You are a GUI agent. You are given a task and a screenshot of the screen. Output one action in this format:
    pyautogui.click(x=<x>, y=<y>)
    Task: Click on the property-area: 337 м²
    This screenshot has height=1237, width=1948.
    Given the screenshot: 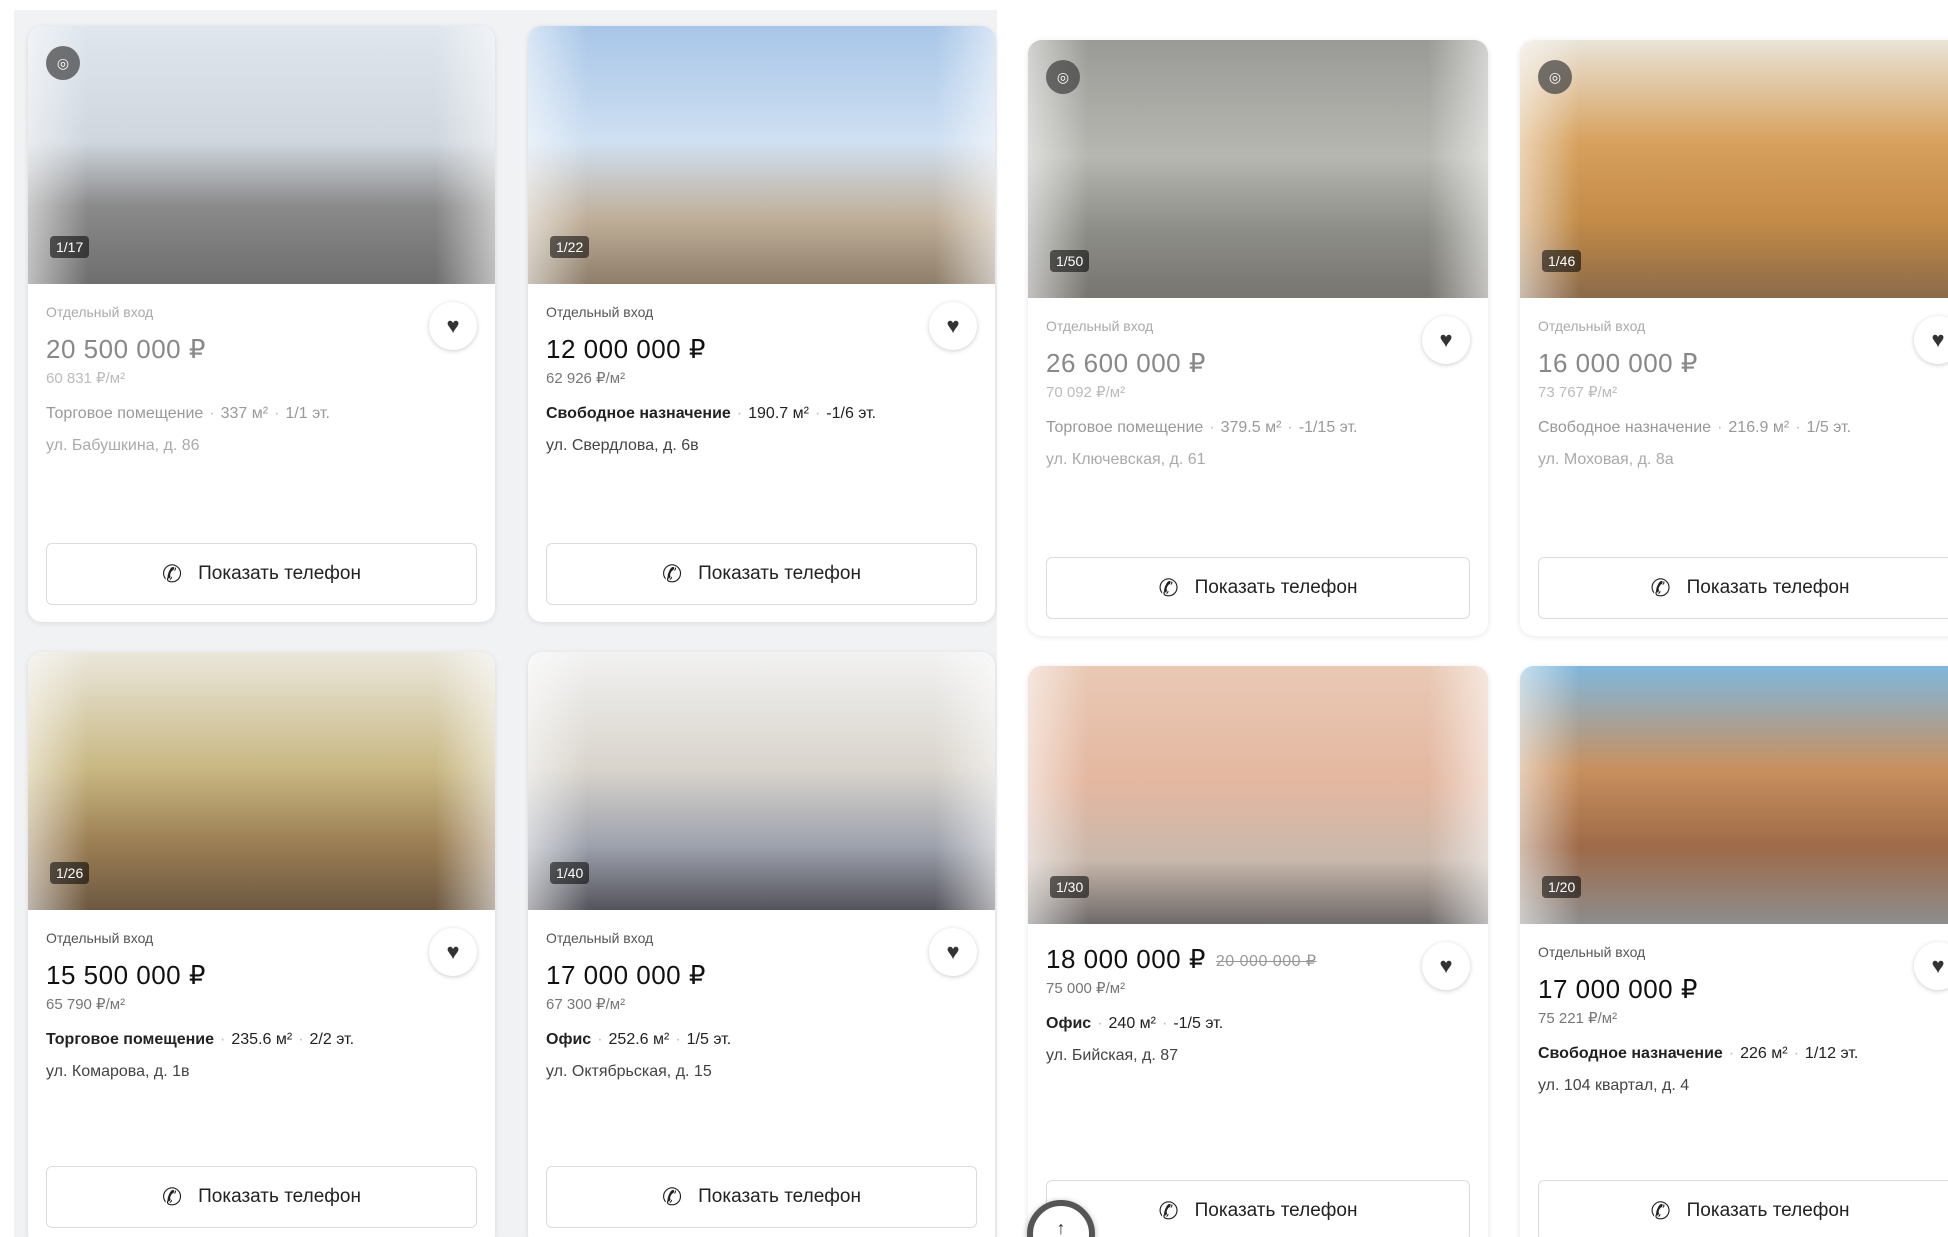 What is the action you would take?
    pyautogui.click(x=244, y=413)
    